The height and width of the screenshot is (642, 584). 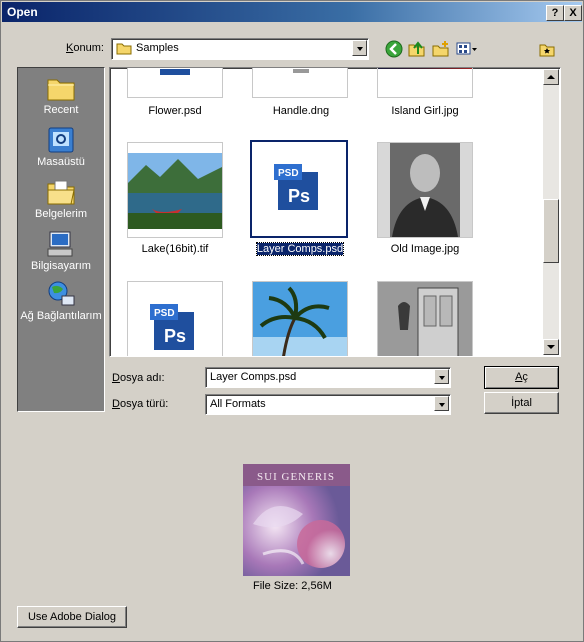 I want to click on filetype-select: All Formats, so click(x=328, y=404).